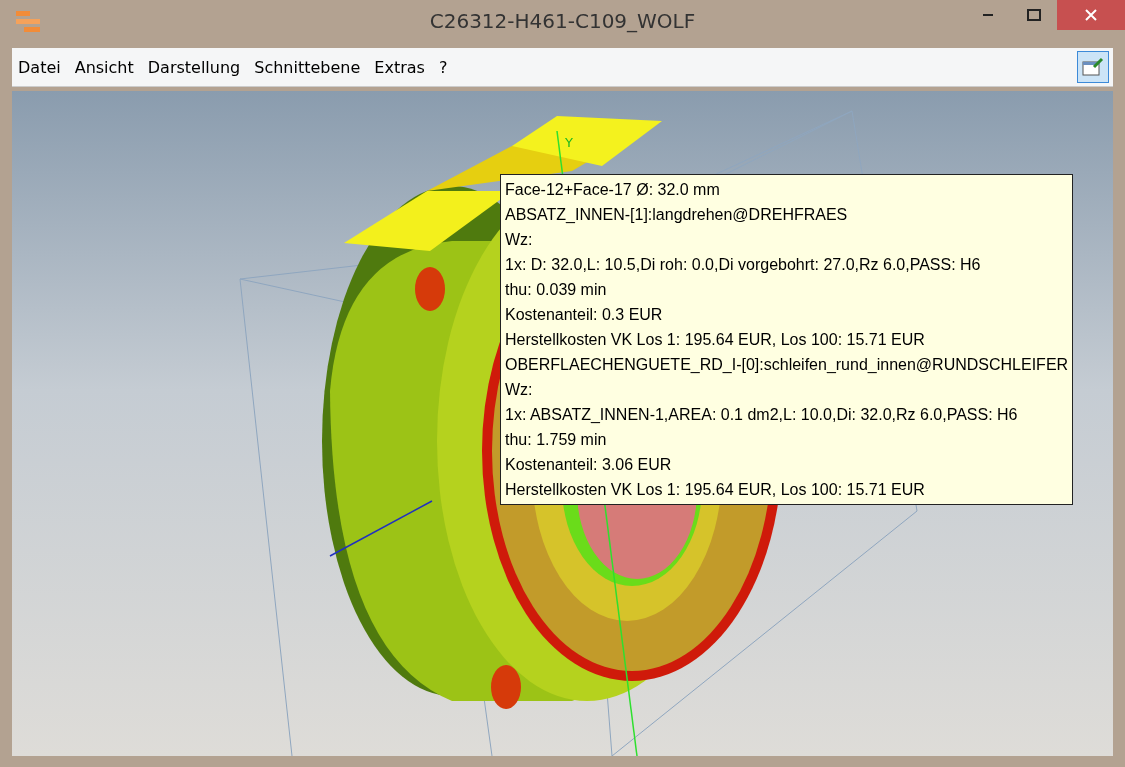  What do you see at coordinates (562, 21) in the screenshot?
I see `window-title: C26312-H461-C109_WOLF` at bounding box center [562, 21].